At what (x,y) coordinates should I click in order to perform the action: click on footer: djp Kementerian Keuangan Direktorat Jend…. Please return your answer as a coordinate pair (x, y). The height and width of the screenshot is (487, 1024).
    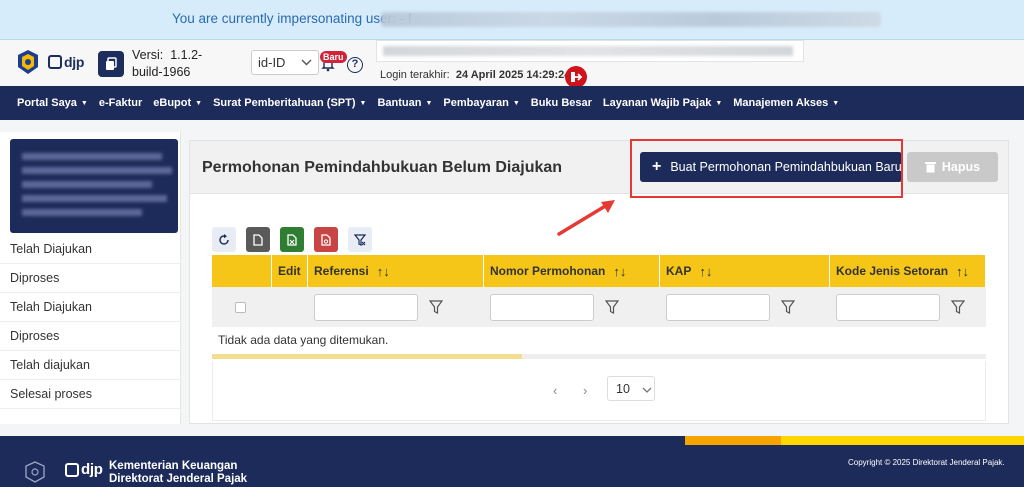
    Looking at the image, I should click on (512, 461).